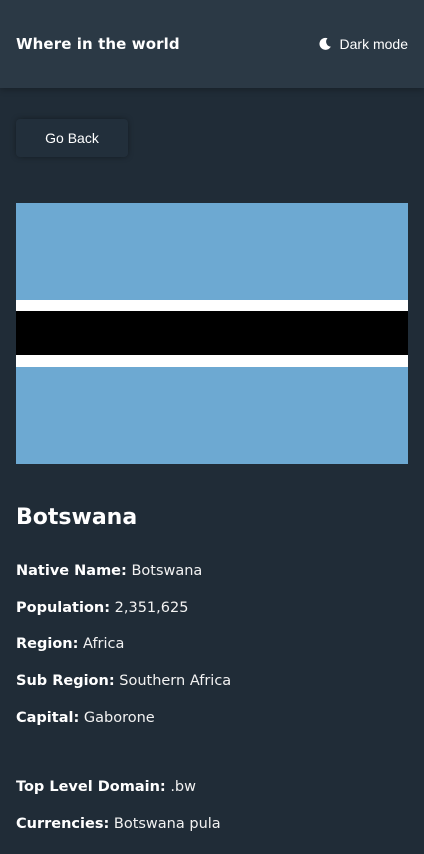  I want to click on detail-capital: Capital: Gaborone, so click(85, 718).